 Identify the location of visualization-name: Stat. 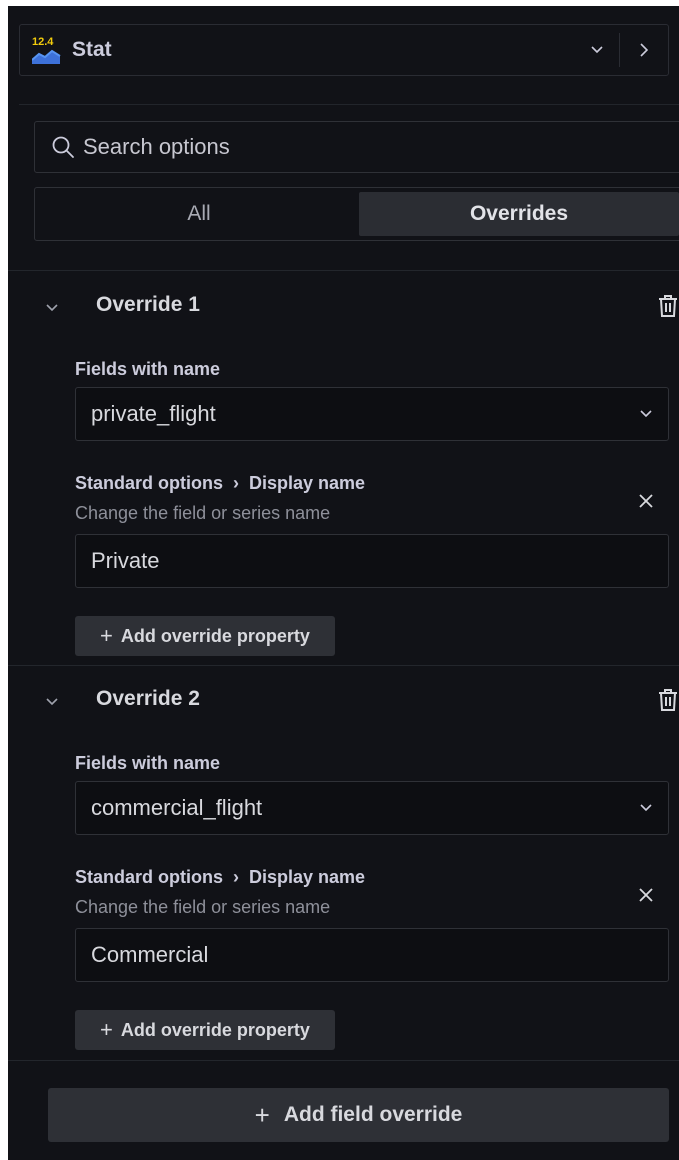
(92, 49).